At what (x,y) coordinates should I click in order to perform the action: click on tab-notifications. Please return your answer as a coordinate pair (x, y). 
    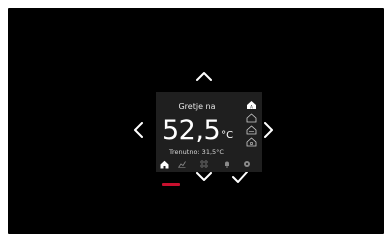
    Looking at the image, I should click on (227, 164).